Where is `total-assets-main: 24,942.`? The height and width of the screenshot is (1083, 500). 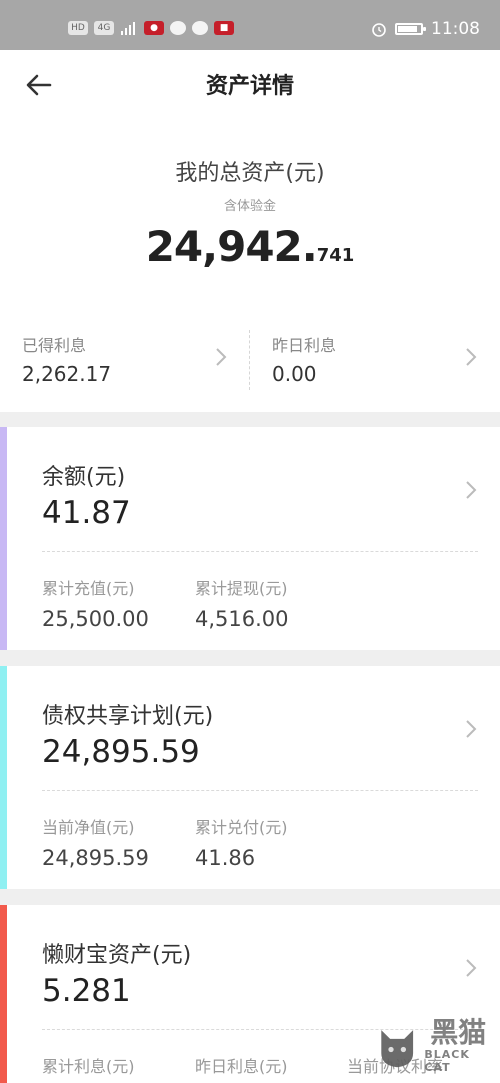 total-assets-main: 24,942. is located at coordinates (231, 246).